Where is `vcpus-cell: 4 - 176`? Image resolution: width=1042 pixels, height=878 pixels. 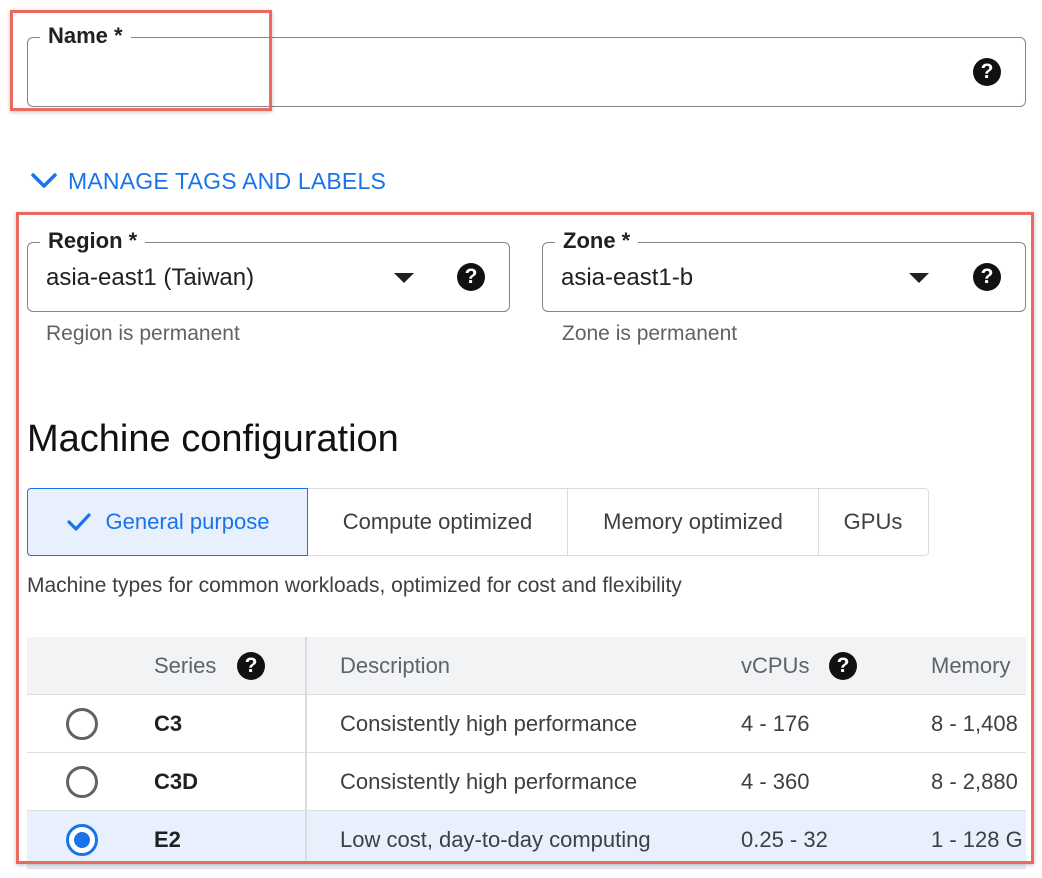
vcpus-cell: 4 - 176 is located at coordinates (775, 723).